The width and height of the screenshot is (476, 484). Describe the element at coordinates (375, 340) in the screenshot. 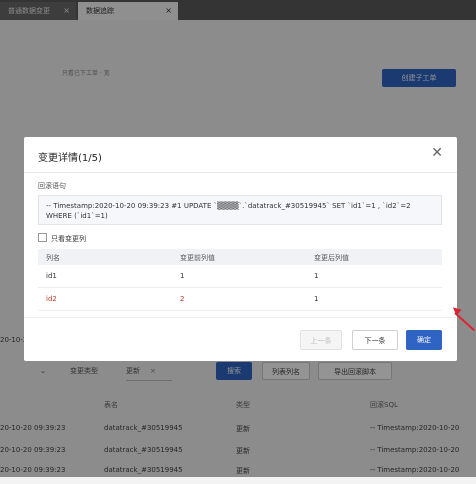

I see `next-button: 下一条` at that location.